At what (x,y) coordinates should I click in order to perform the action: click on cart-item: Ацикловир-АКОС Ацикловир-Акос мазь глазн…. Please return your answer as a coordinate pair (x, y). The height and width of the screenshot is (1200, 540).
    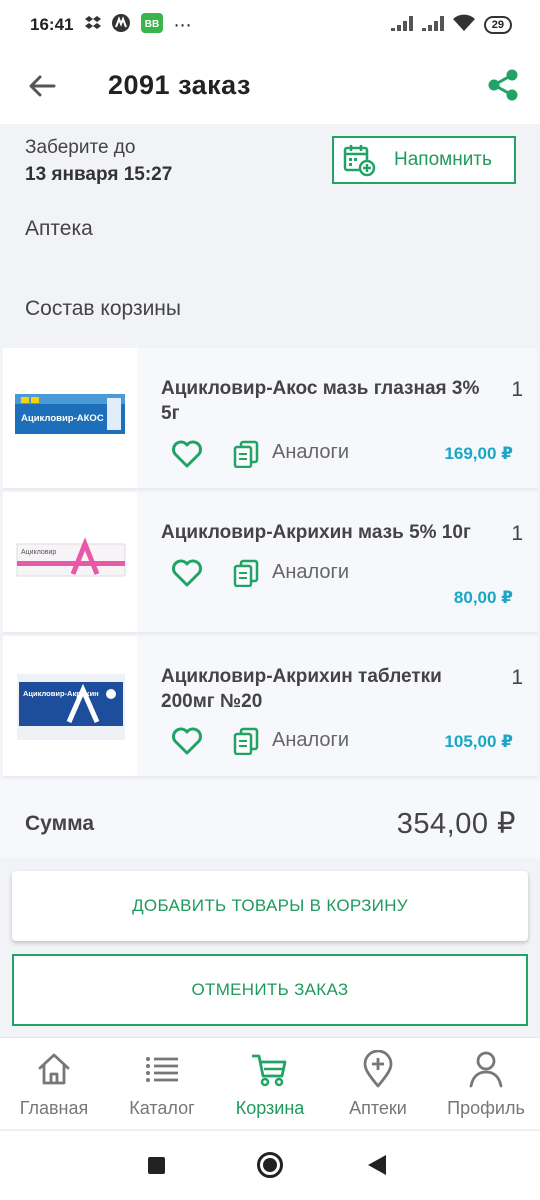
    Looking at the image, I should click on (270, 419).